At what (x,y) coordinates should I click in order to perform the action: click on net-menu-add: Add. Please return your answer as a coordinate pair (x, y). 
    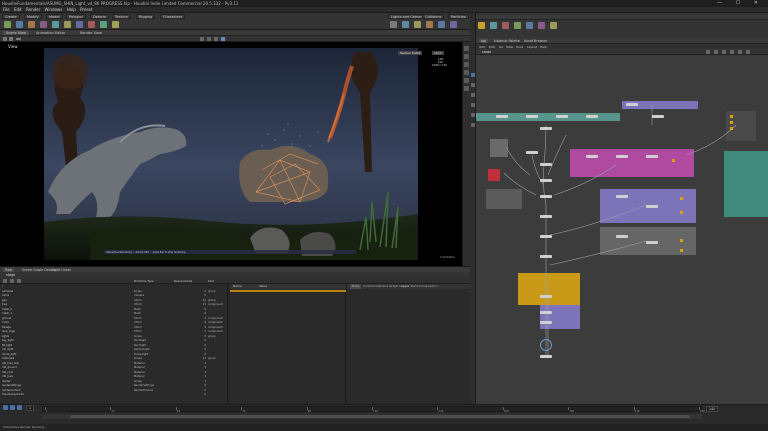
    Looking at the image, I should click on (482, 47).